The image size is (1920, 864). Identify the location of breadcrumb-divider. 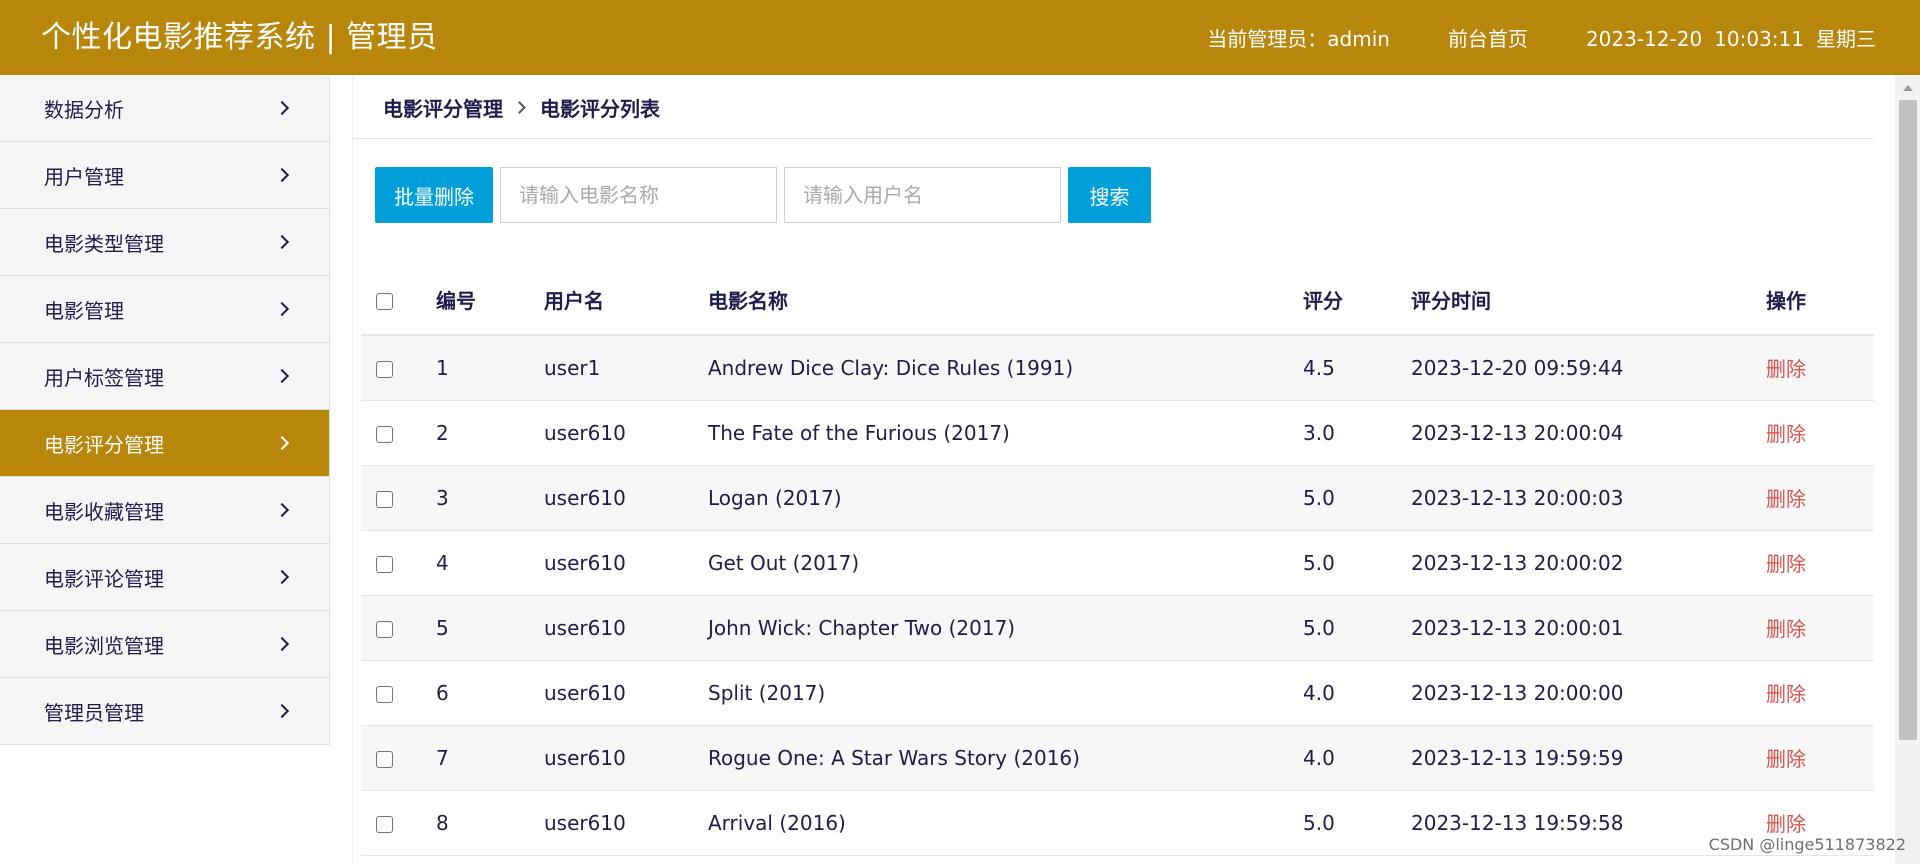
(1113, 138).